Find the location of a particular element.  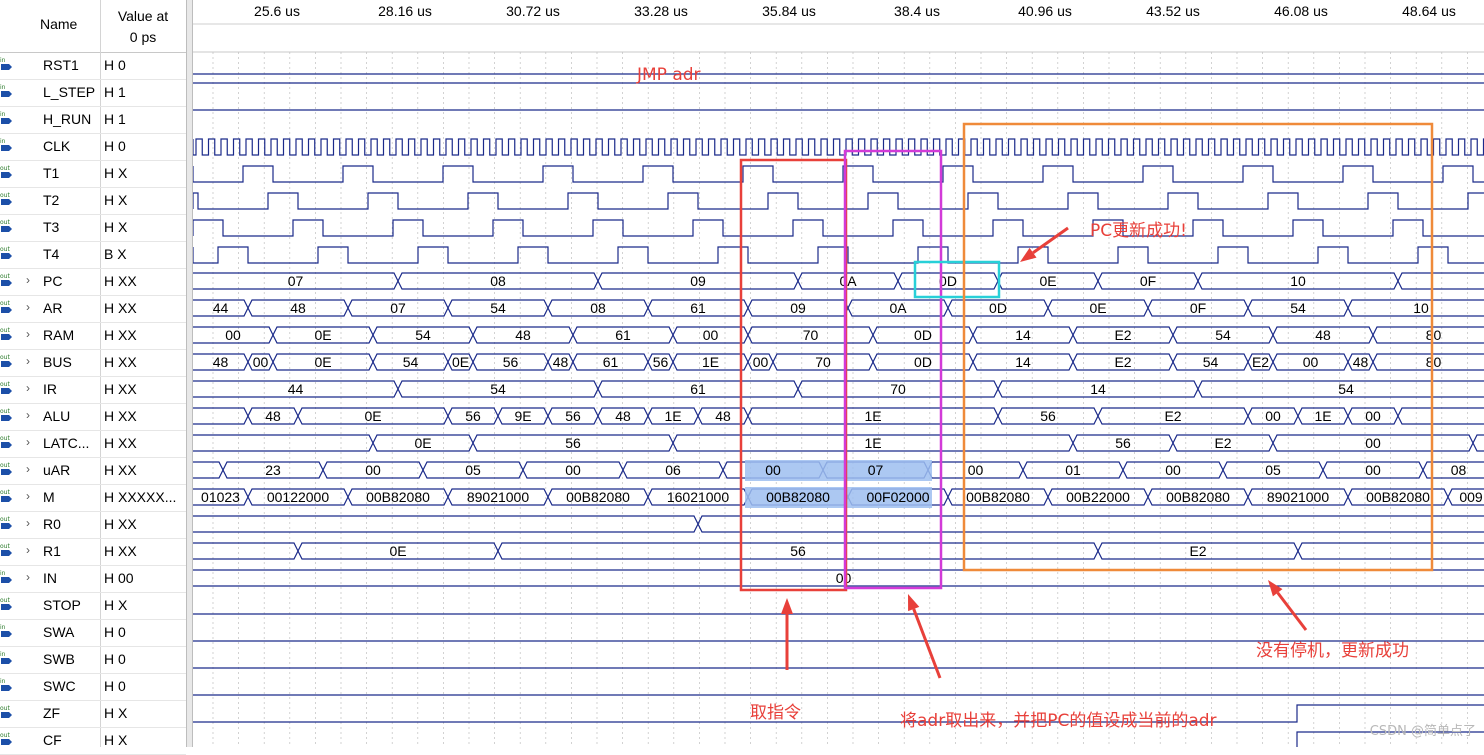

bus-value-label: 10 is located at coordinates (1298, 281).